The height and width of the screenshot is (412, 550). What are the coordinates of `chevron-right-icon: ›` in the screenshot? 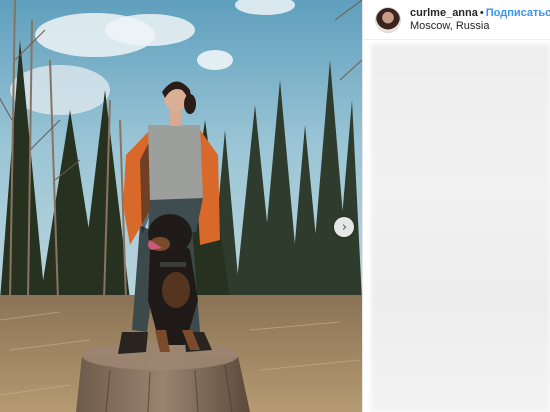 It's located at (344, 227).